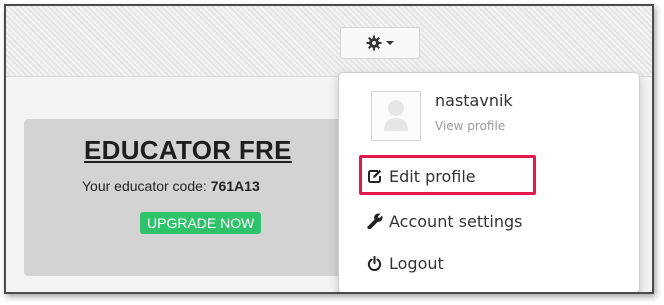 Image resolution: width=664 pixels, height=305 pixels. What do you see at coordinates (188, 150) in the screenshot?
I see `plan-title: EDUCATOR FRE` at bounding box center [188, 150].